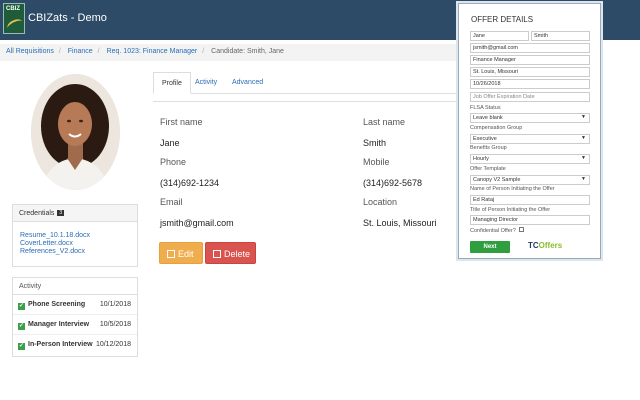 Image resolution: width=640 pixels, height=400 pixels. I want to click on trash-icon, so click(217, 254).